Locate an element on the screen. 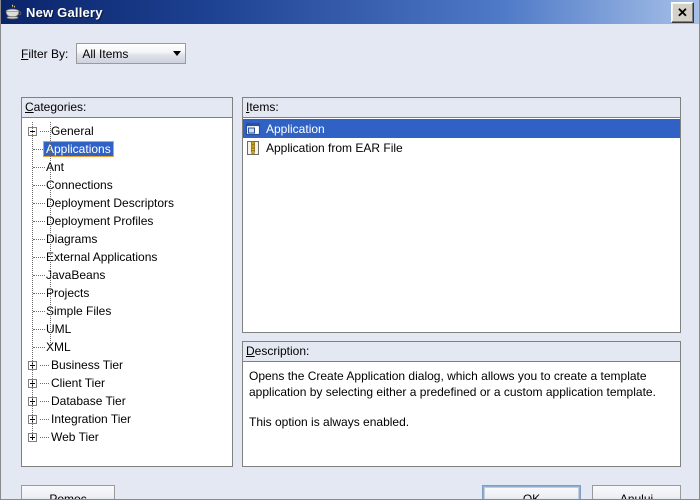  filter-by-label-rest: ilter By: is located at coordinates (48, 53).